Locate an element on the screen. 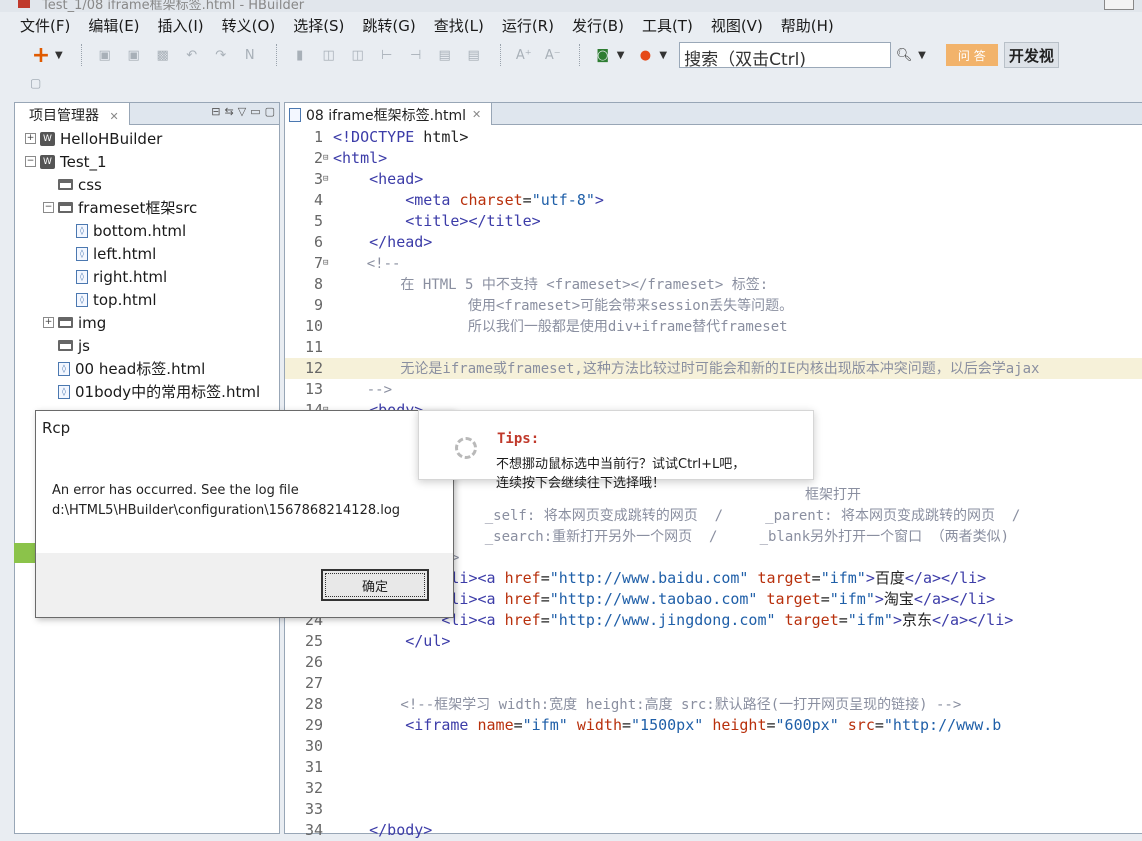 Image resolution: width=1142 pixels, height=841 pixels. menu-goto: 跳转(G) is located at coordinates (388, 25).